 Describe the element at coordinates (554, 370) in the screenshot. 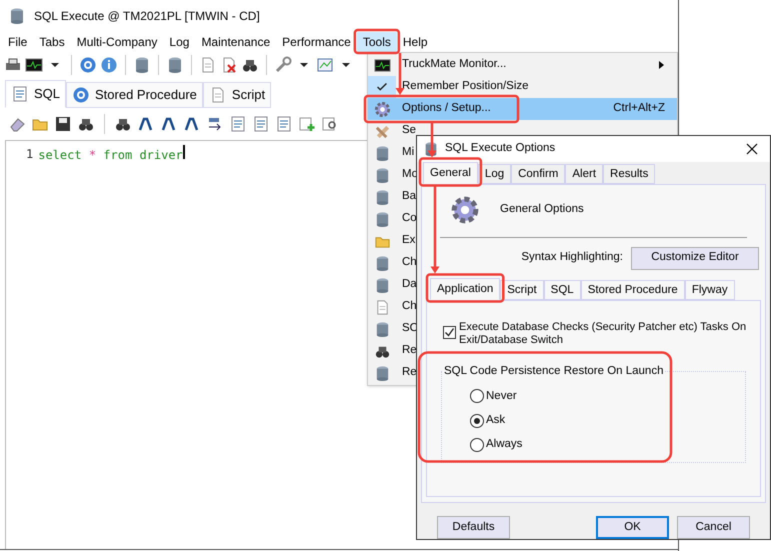

I see `group-title: SQL Code Persistence Restore On Launch` at that location.